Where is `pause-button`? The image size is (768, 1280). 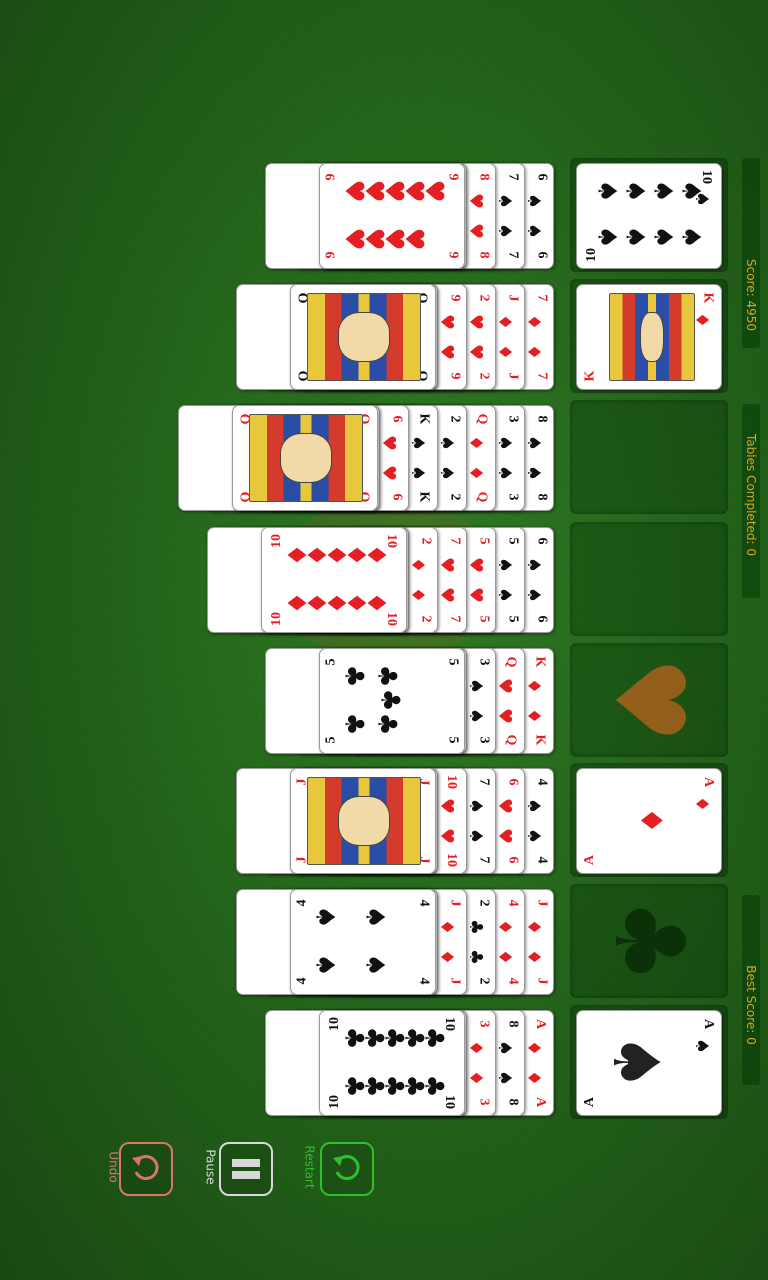
pause-button is located at coordinates (246, 1169).